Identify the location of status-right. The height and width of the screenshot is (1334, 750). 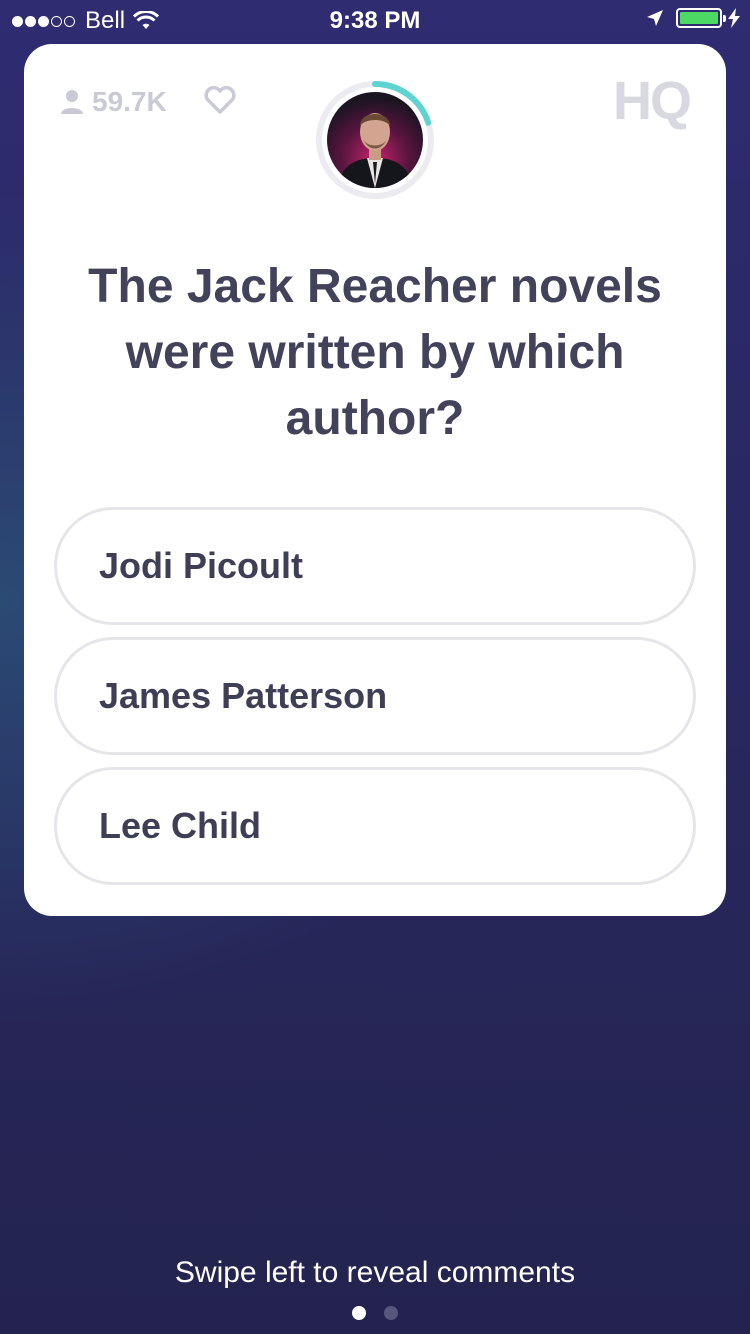
(693, 18).